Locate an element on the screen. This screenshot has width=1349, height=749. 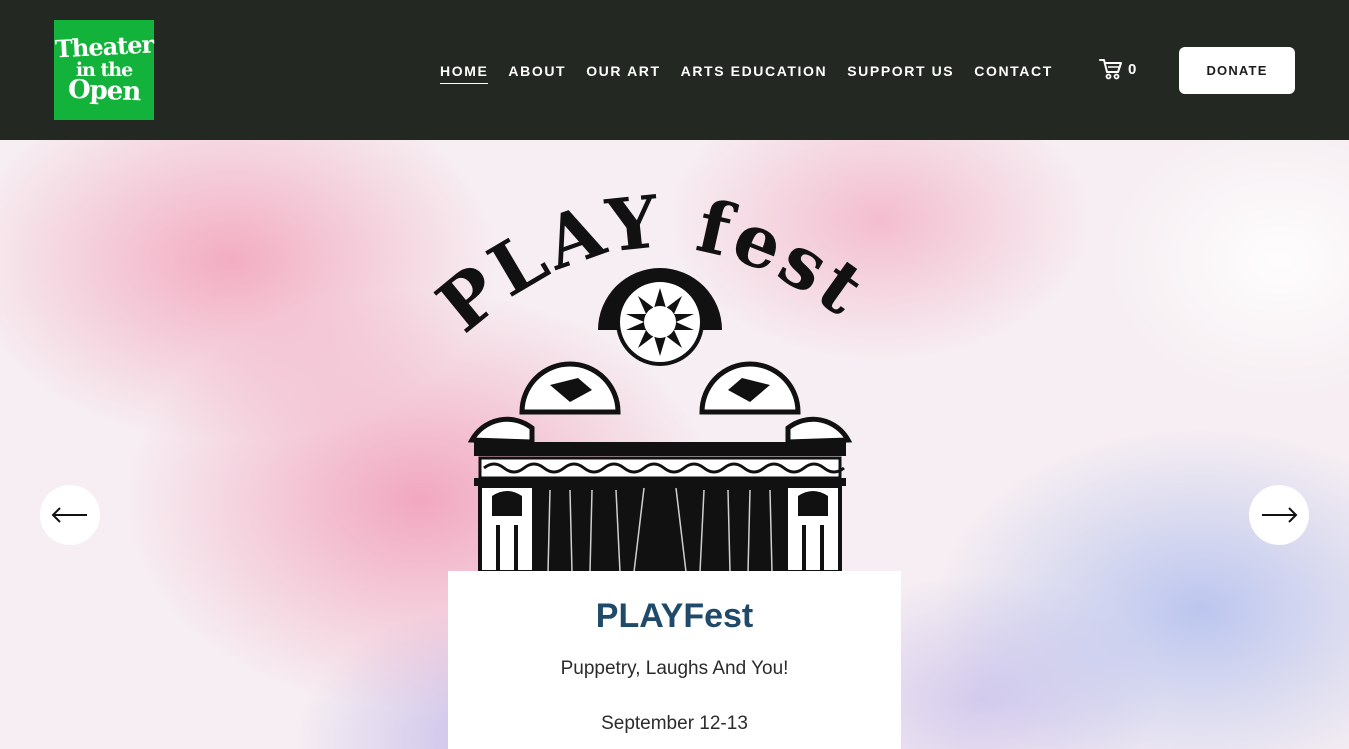
nav-arts-education: ARTS EDUCATION is located at coordinates (754, 71).